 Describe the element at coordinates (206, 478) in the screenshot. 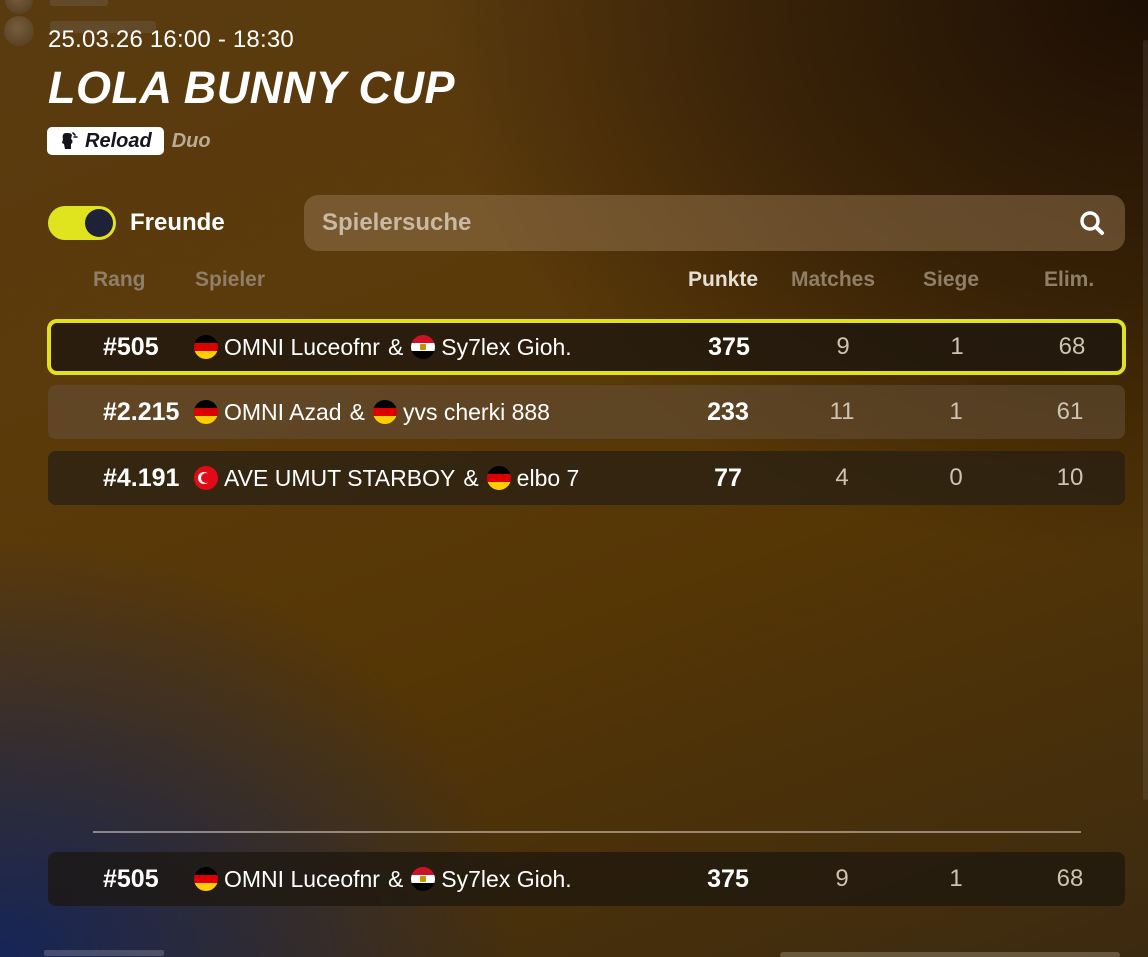

I see `turkey-flag-icon` at that location.